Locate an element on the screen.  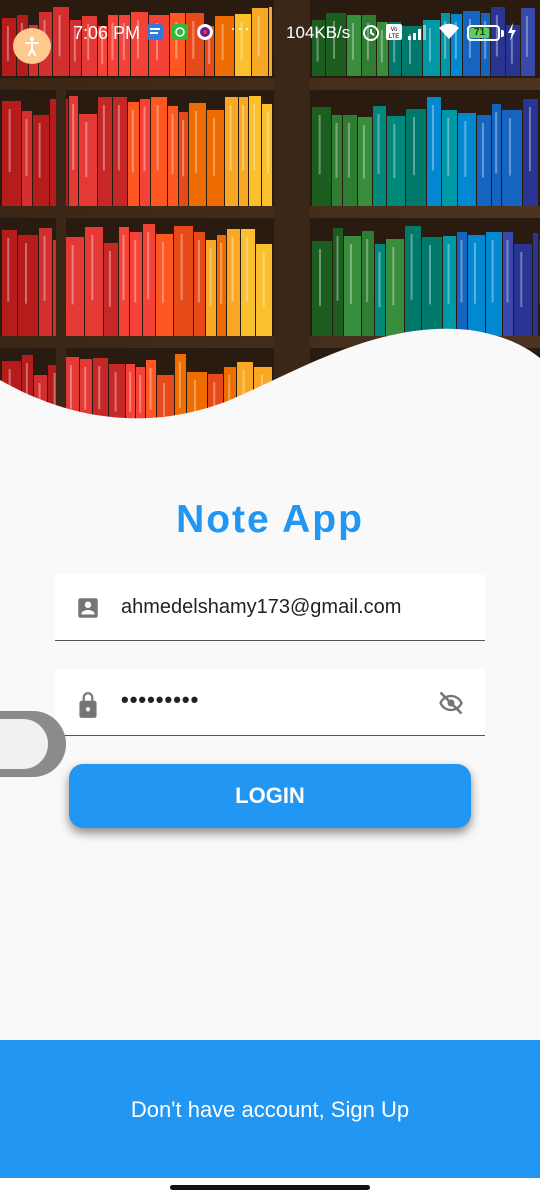
alarm-icon is located at coordinates (371, 34).